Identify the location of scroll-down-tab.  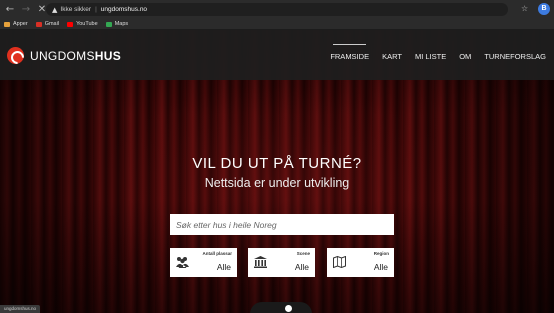
(281, 307).